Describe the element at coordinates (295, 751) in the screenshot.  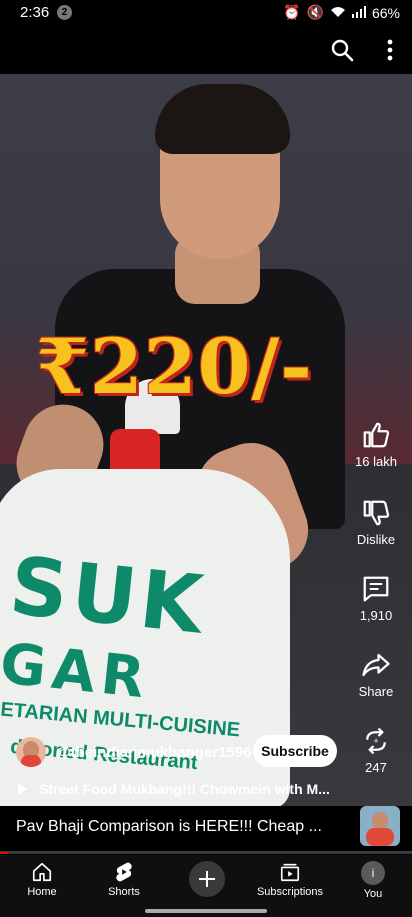
I see `subscribe-button: Subscribe` at that location.